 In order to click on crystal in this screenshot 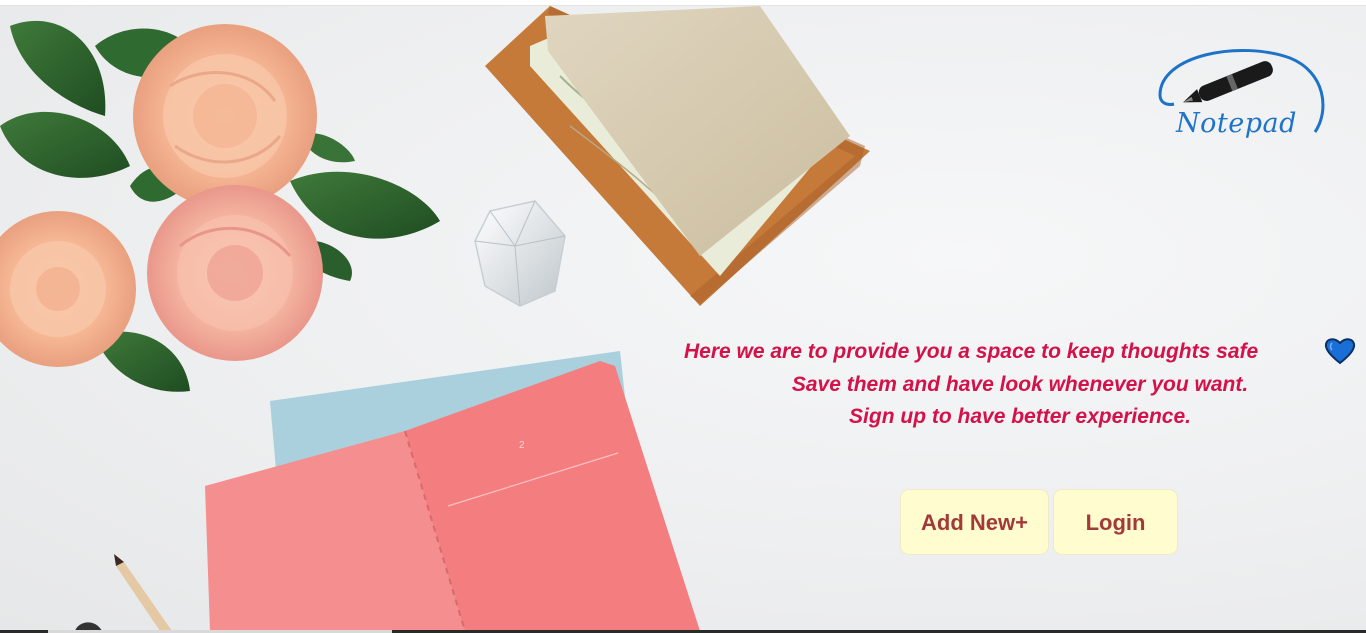, I will do `click(520, 253)`.